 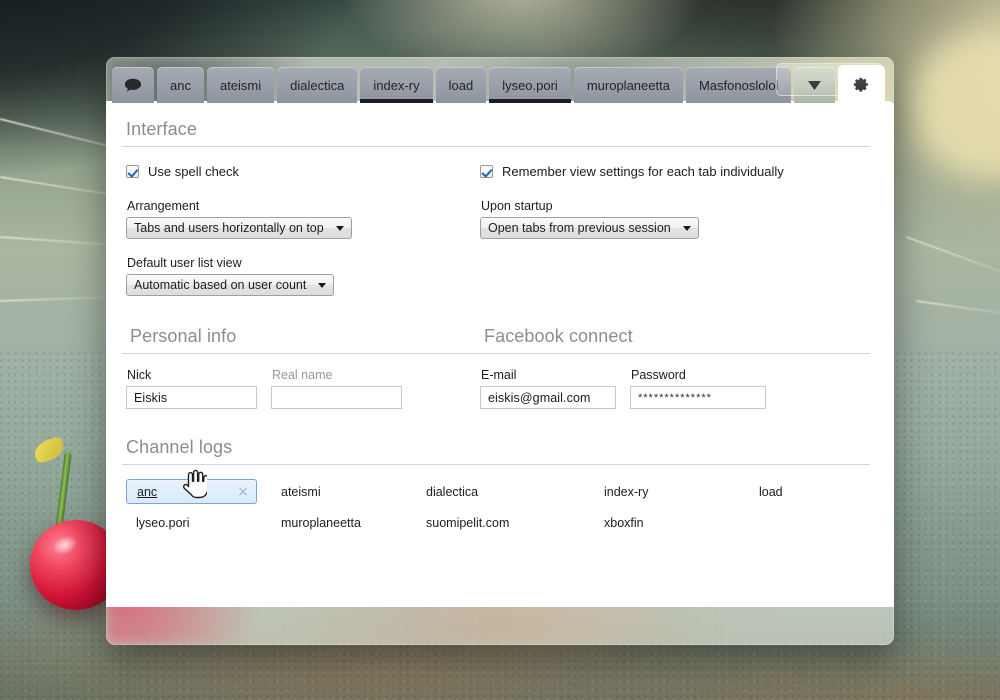 I want to click on tab-label: index-ry, so click(x=396, y=85).